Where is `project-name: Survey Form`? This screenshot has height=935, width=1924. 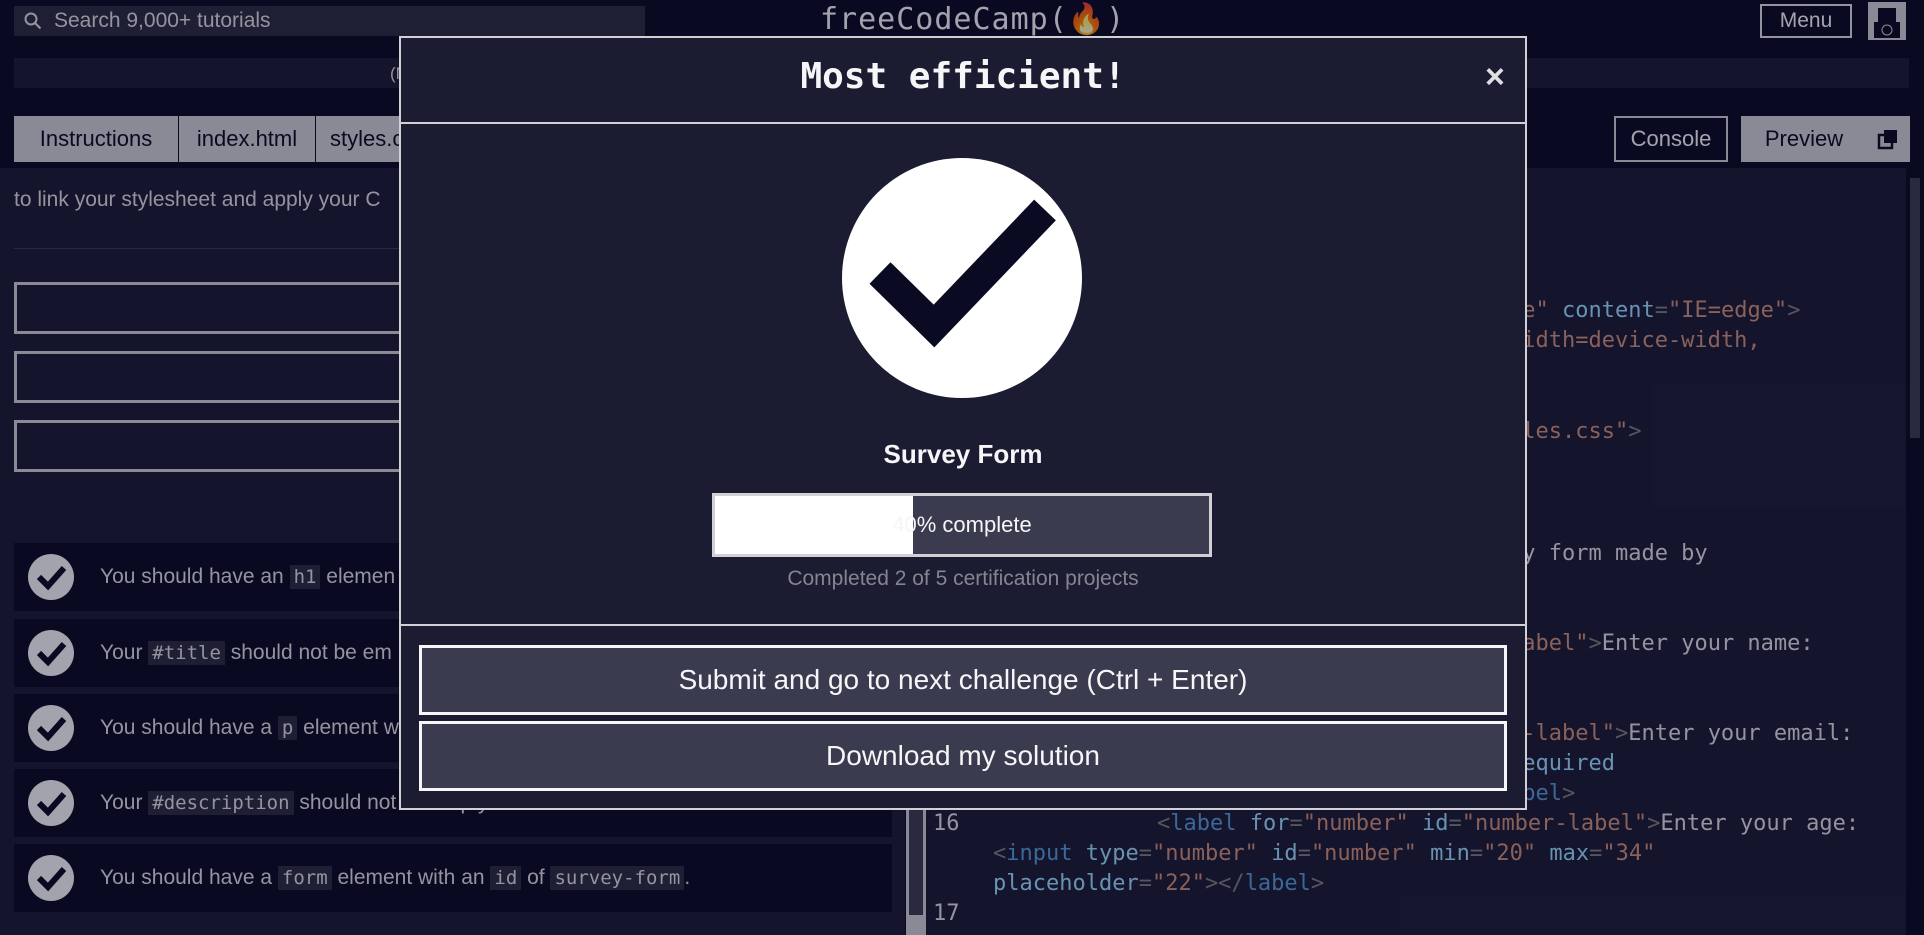 project-name: Survey Form is located at coordinates (963, 454).